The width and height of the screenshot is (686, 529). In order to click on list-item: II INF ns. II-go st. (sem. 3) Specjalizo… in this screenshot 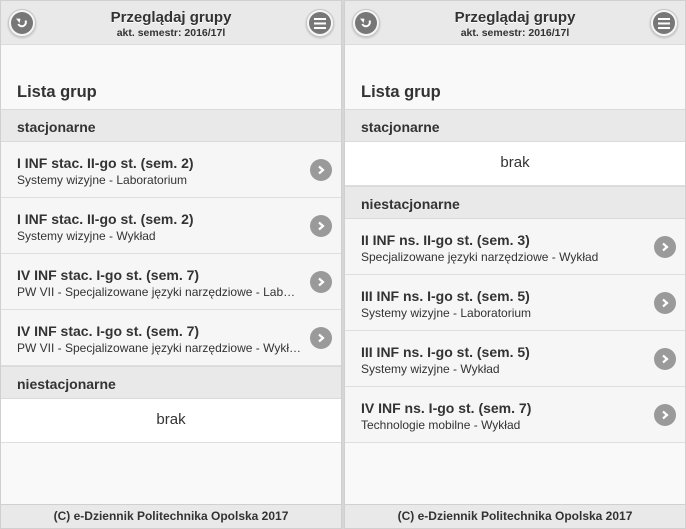, I will do `click(515, 247)`.